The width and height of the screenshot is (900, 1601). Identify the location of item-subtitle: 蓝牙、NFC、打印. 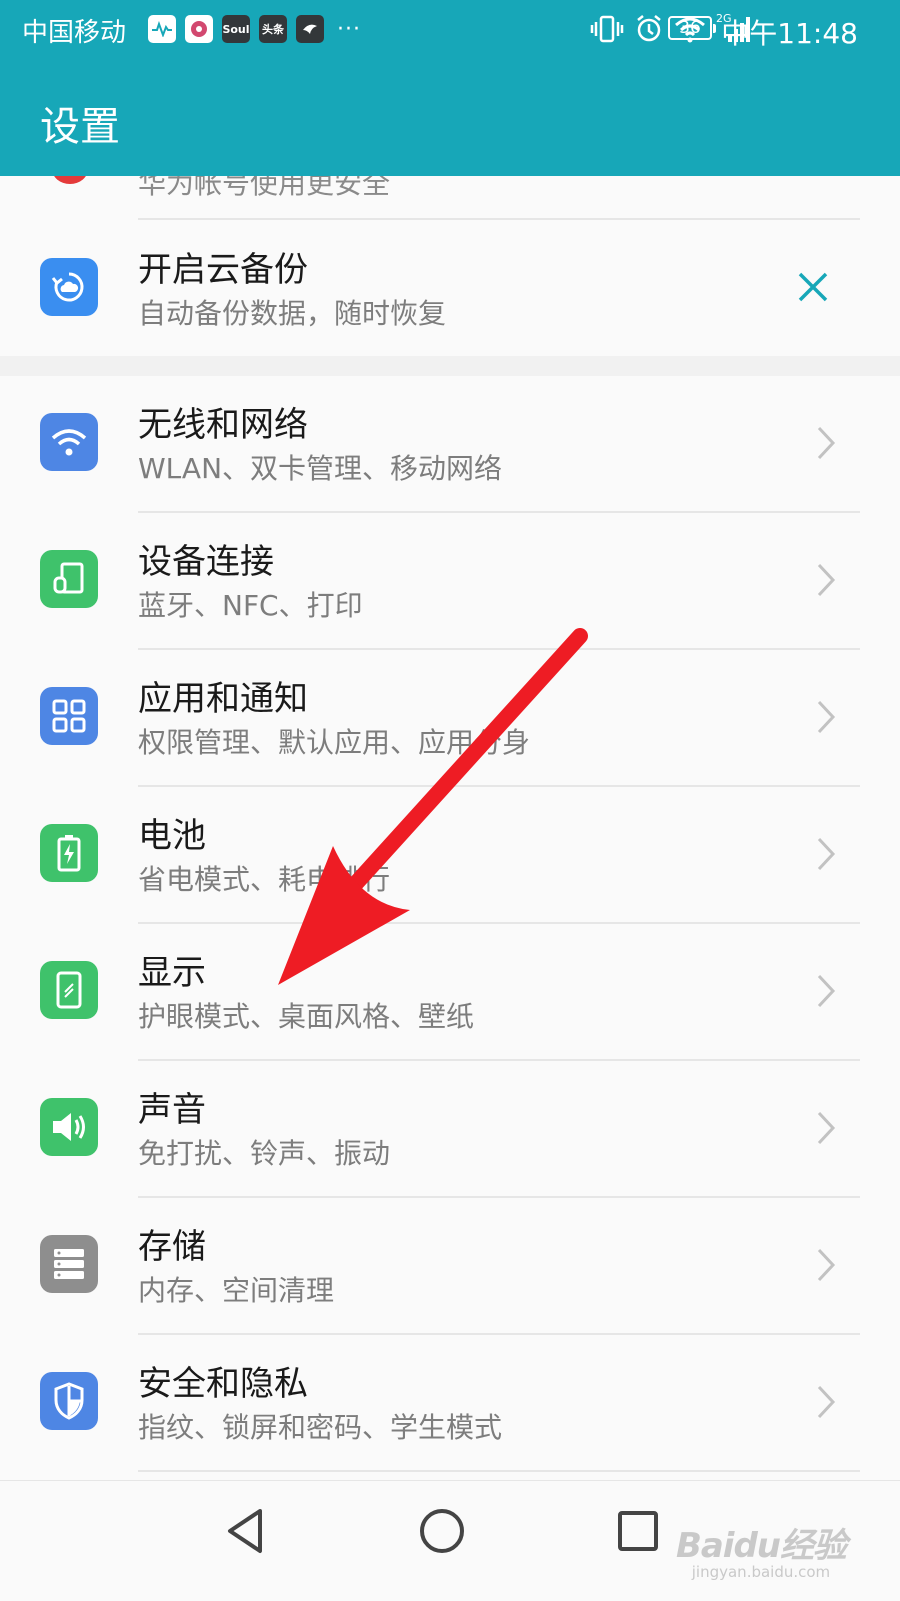
(250, 605).